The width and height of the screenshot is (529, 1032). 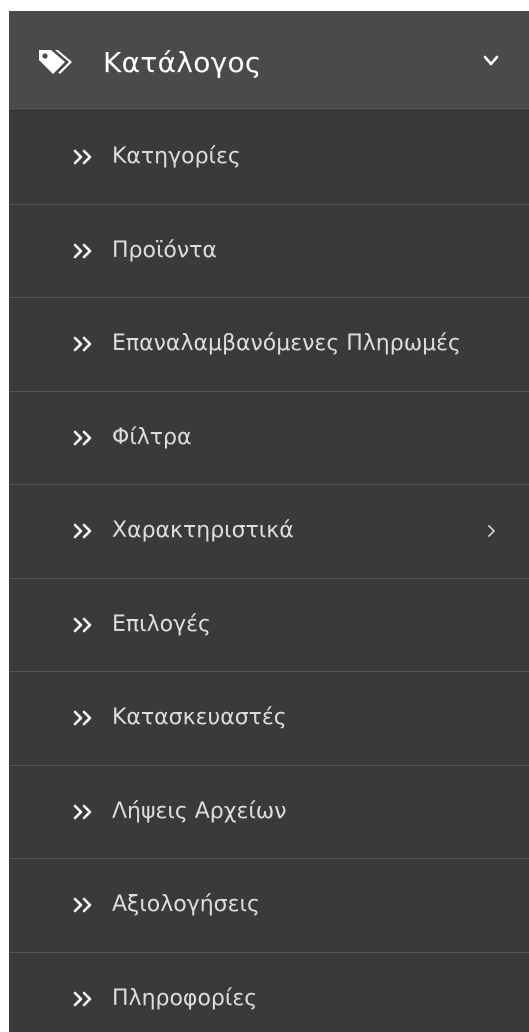 I want to click on submenu-item-label: Επιλογές, so click(x=161, y=624).